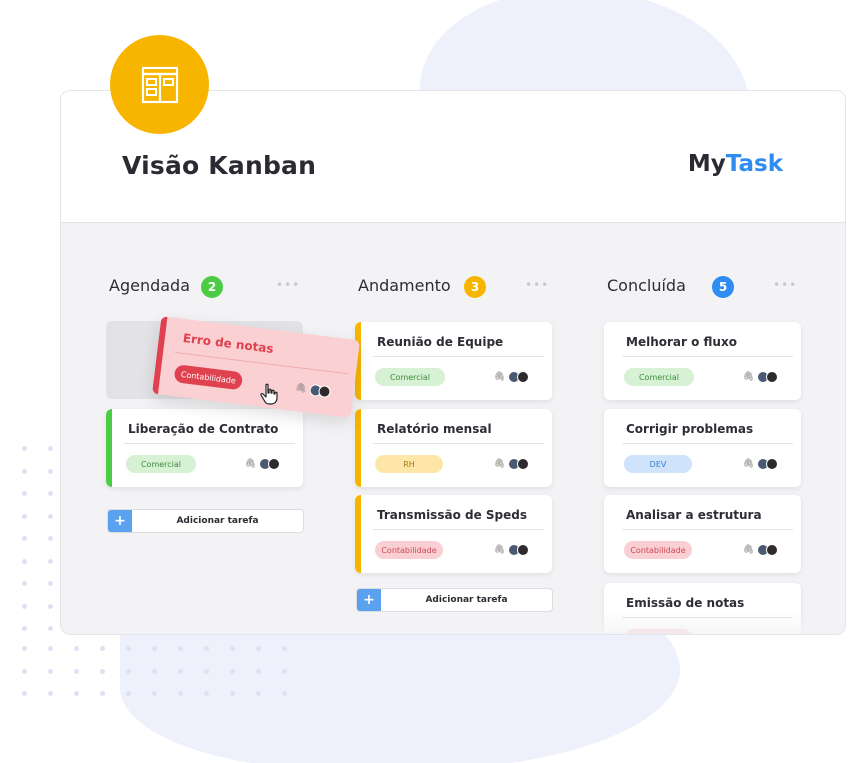  Describe the element at coordinates (409, 464) in the screenshot. I see `task-tag: RH` at that location.